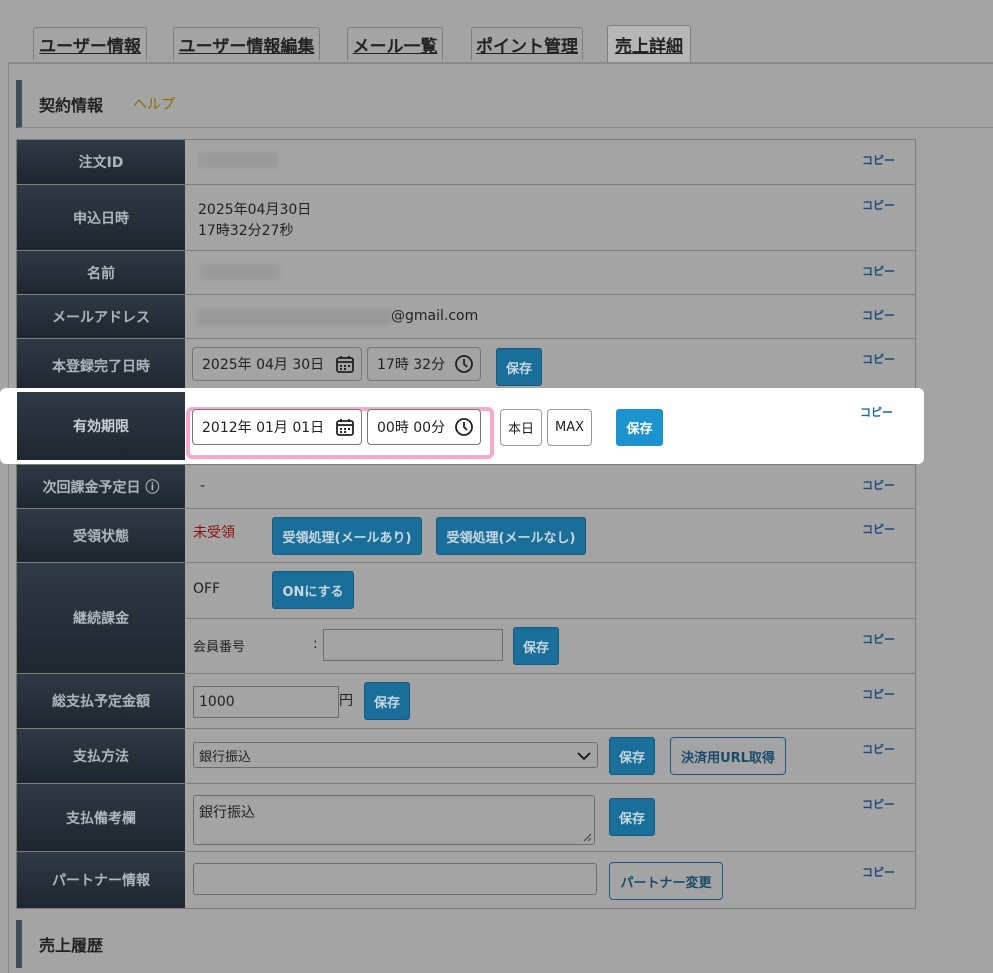  What do you see at coordinates (511, 536) in the screenshot?
I see `receipt-without-mail-button: 受領処理(メールなし)` at bounding box center [511, 536].